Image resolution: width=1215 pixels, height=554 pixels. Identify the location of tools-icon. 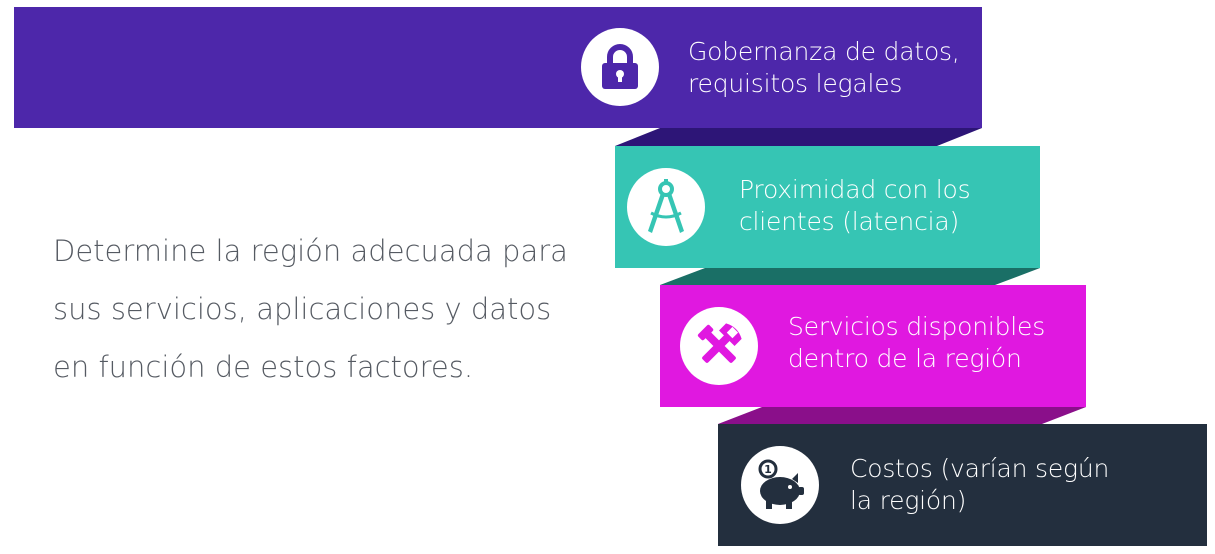
(719, 343).